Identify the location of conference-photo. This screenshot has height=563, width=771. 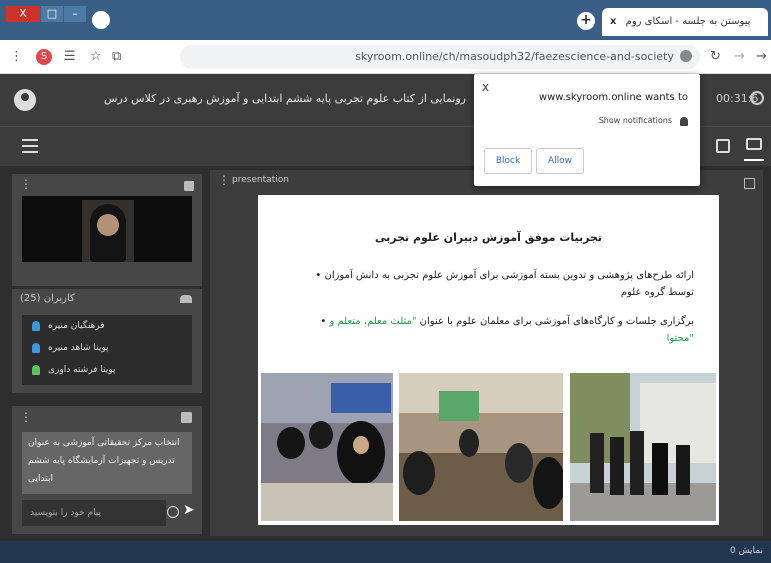
(327, 447).